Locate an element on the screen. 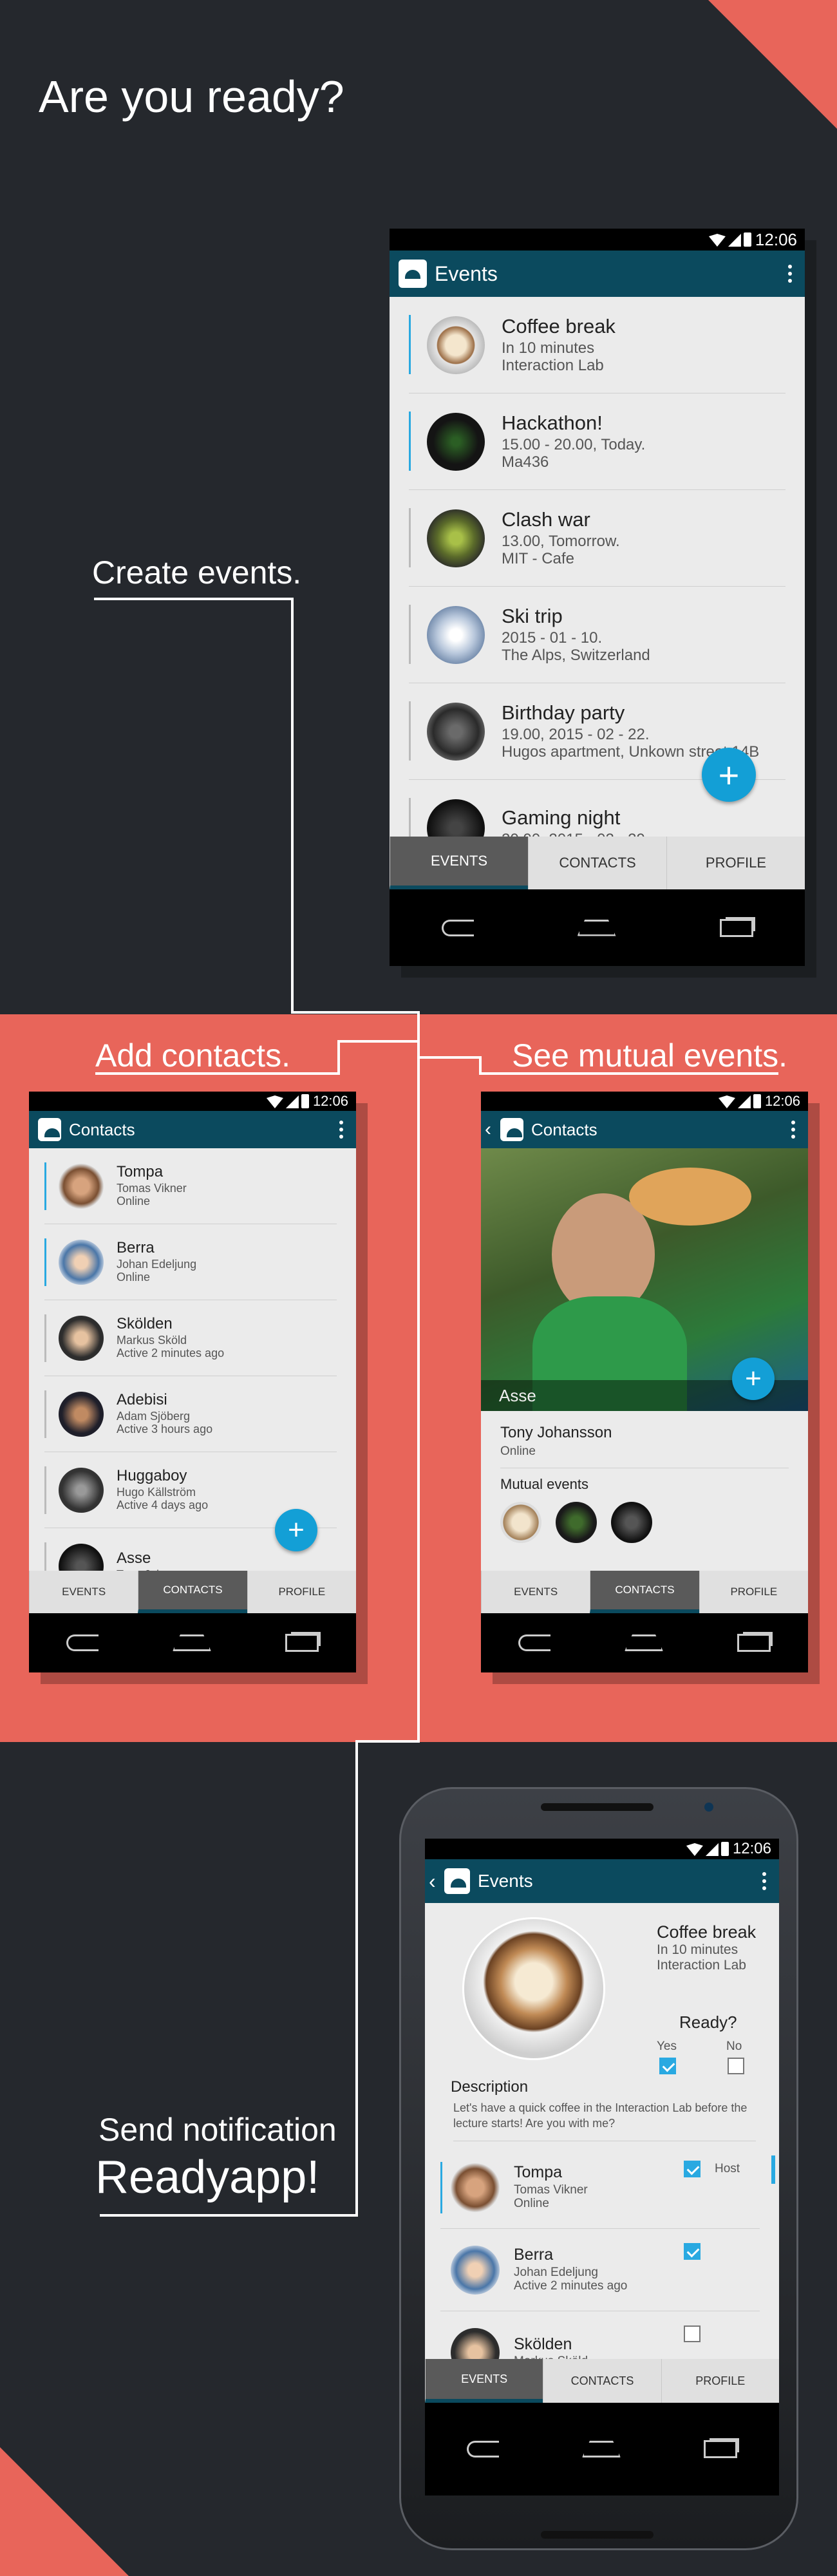  add-contact-fab: + is located at coordinates (296, 1530).